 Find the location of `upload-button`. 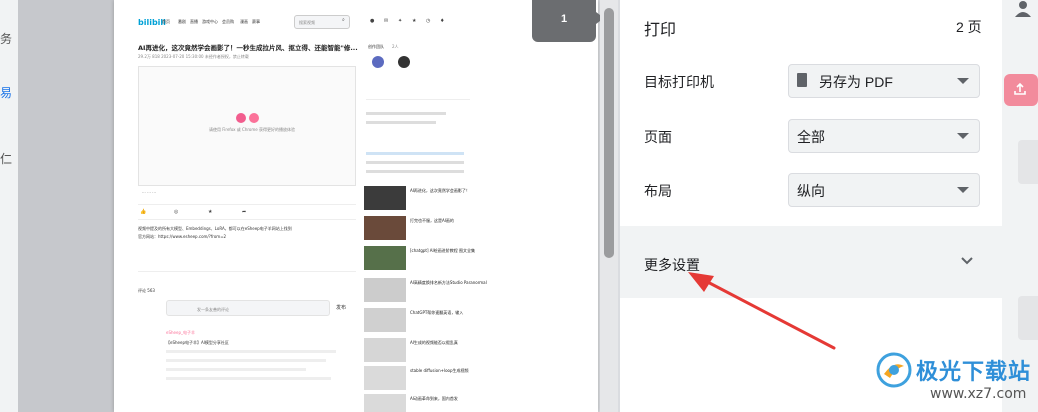

upload-button is located at coordinates (1021, 90).